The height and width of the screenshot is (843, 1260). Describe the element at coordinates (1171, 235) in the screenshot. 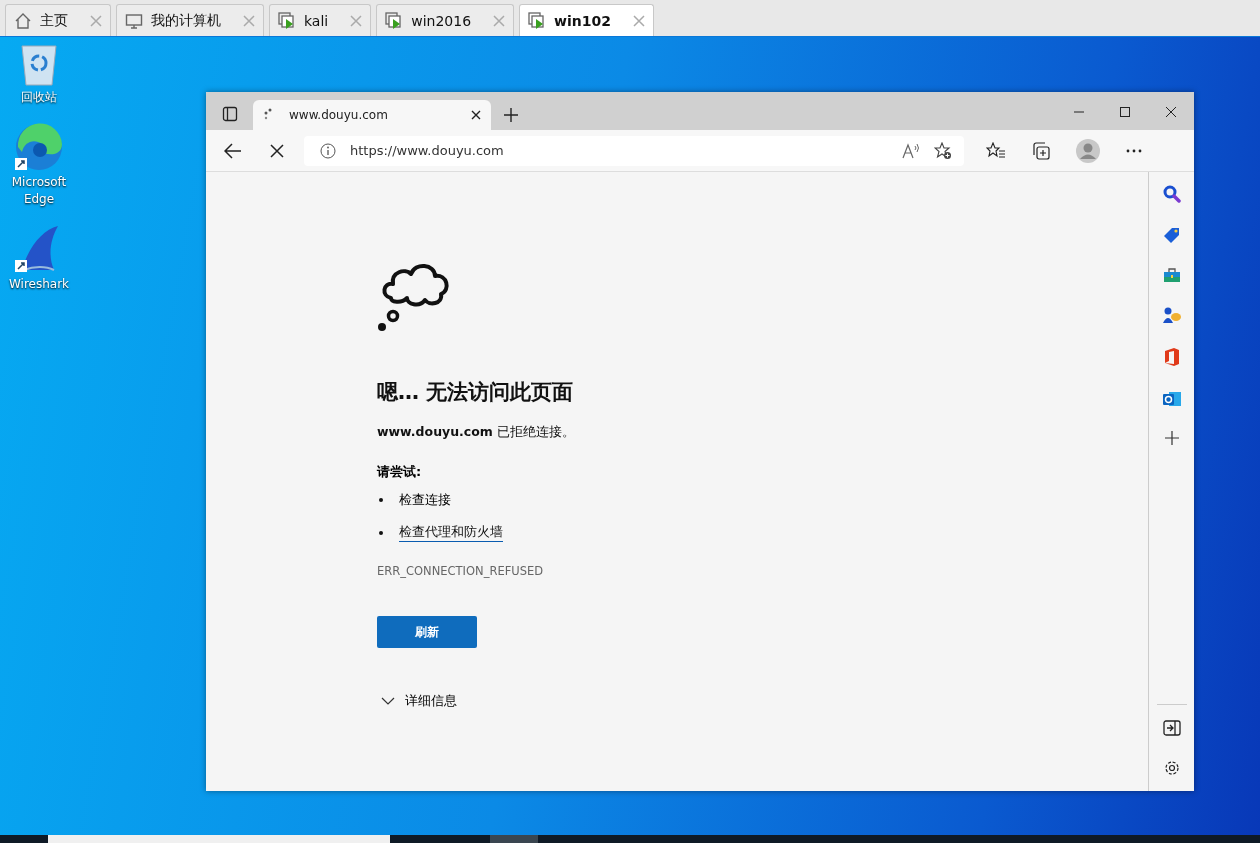

I see `tag-icon` at that location.